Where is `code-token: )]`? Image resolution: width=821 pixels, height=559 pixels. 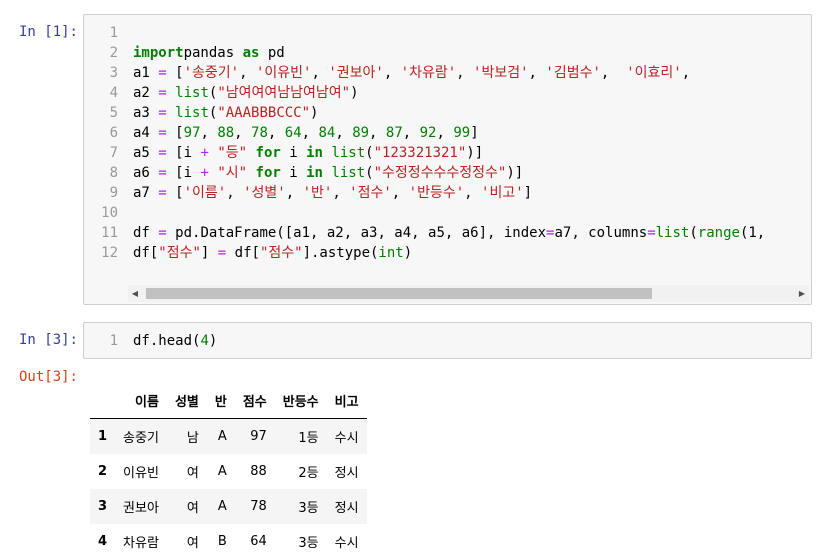
code-token: )] is located at coordinates (514, 173).